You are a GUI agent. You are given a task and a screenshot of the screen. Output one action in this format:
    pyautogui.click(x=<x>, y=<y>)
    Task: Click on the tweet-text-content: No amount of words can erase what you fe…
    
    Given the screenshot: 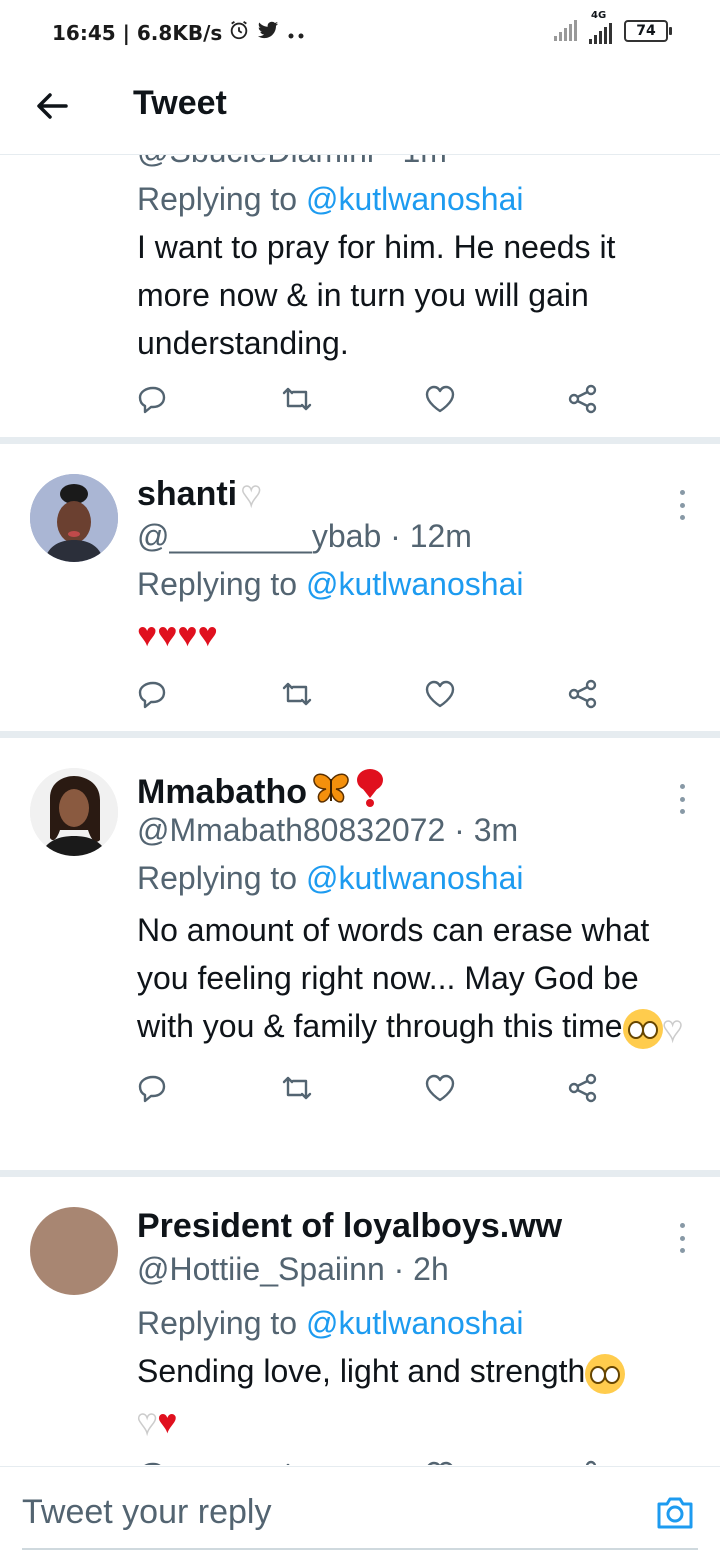 What is the action you would take?
    pyautogui.click(x=393, y=978)
    